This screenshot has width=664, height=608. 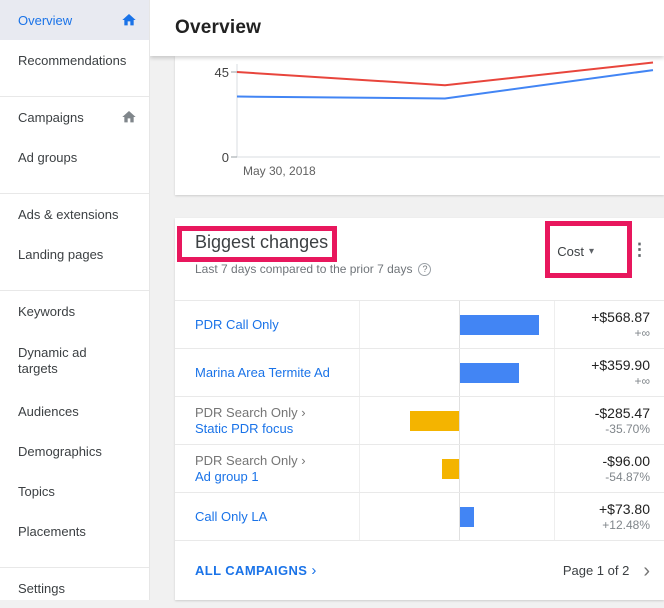 What do you see at coordinates (279, 171) in the screenshot?
I see `x-axis-tick-label: May 30, 2018` at bounding box center [279, 171].